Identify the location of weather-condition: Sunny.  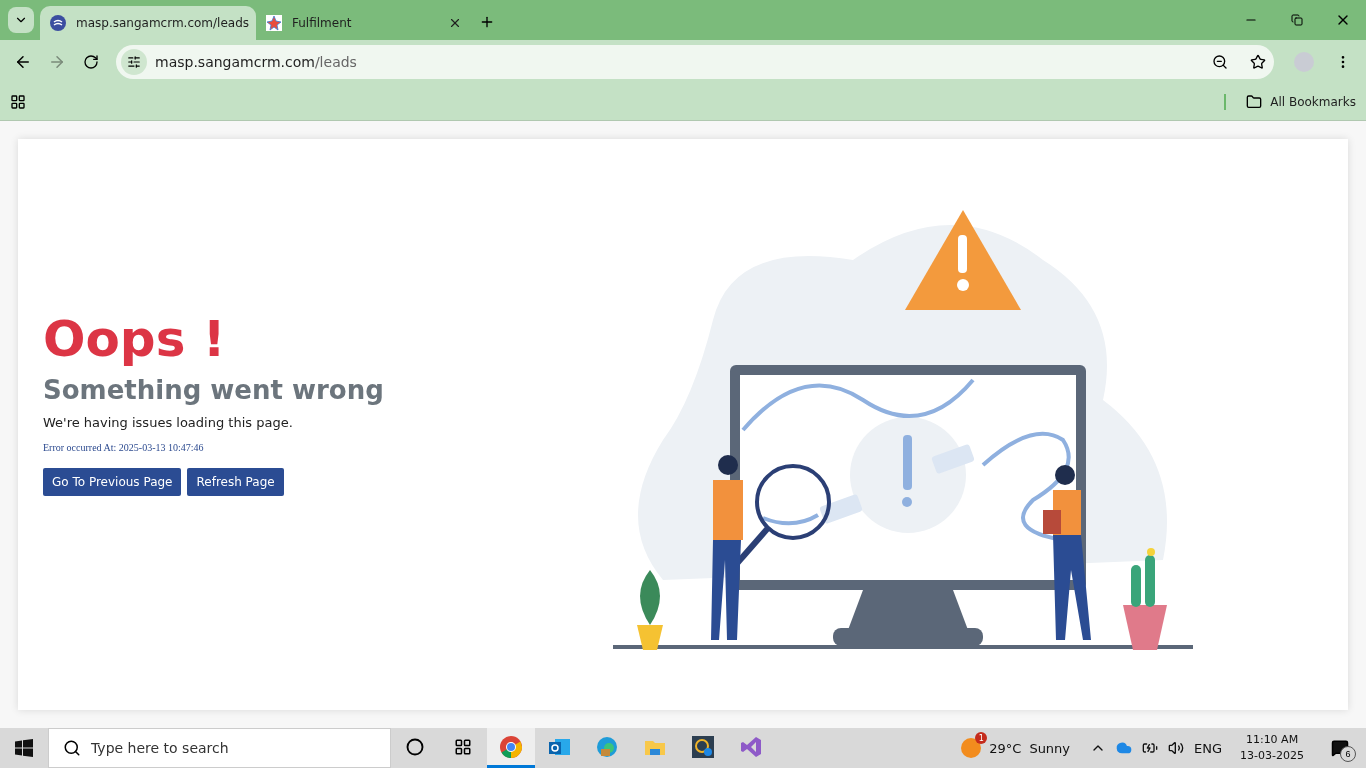
(1050, 748).